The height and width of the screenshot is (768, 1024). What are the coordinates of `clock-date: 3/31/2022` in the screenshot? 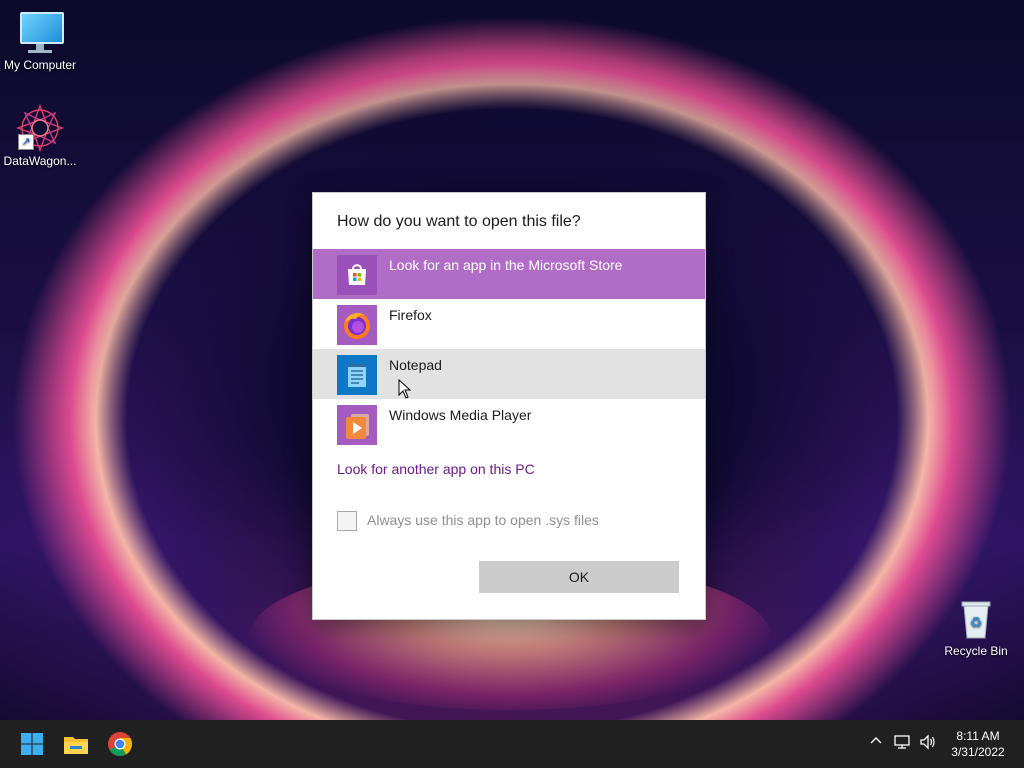 It's located at (978, 752).